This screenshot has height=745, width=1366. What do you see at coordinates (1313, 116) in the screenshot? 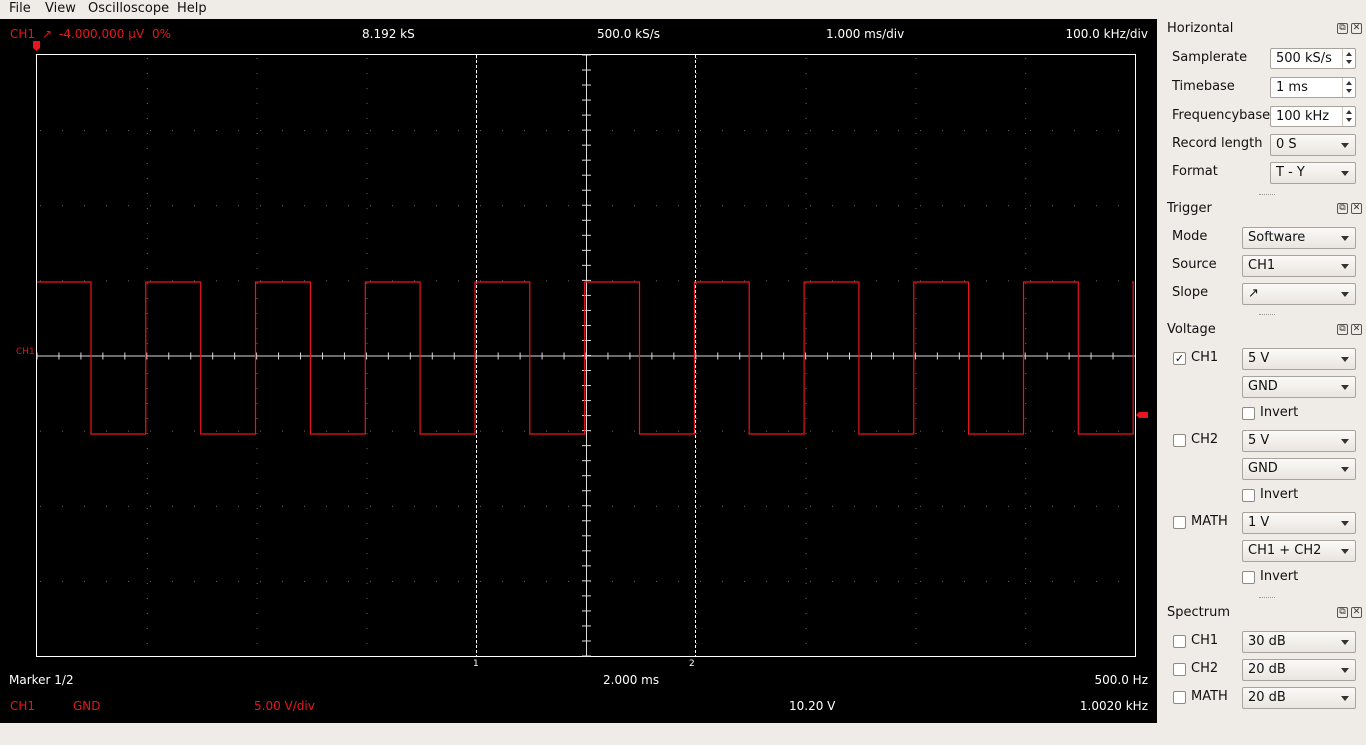
I see `frequencybase-spinbox: 100 kHz` at bounding box center [1313, 116].